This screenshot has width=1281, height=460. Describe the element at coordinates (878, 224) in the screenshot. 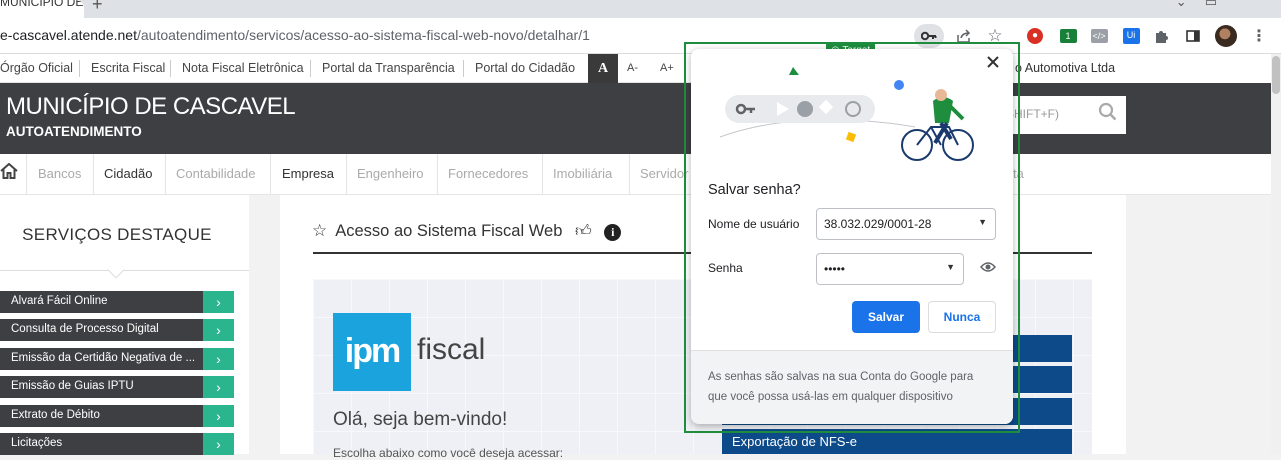

I see `username-value: 38.032.029/0001-28` at that location.